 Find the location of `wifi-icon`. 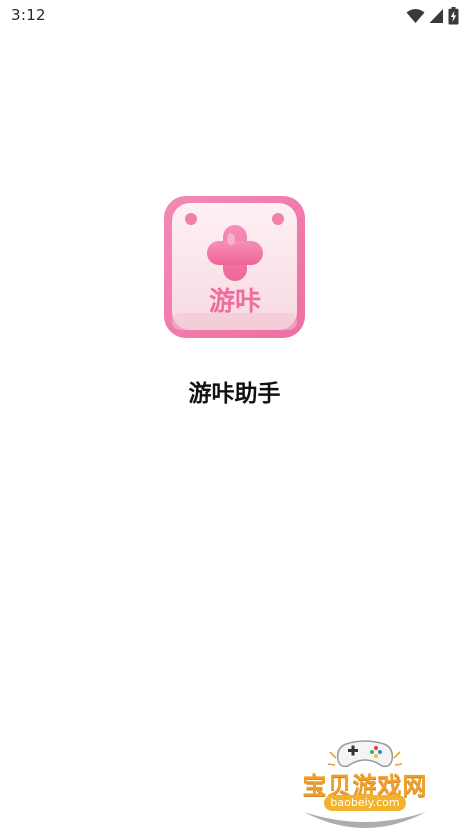

wifi-icon is located at coordinates (415, 16).